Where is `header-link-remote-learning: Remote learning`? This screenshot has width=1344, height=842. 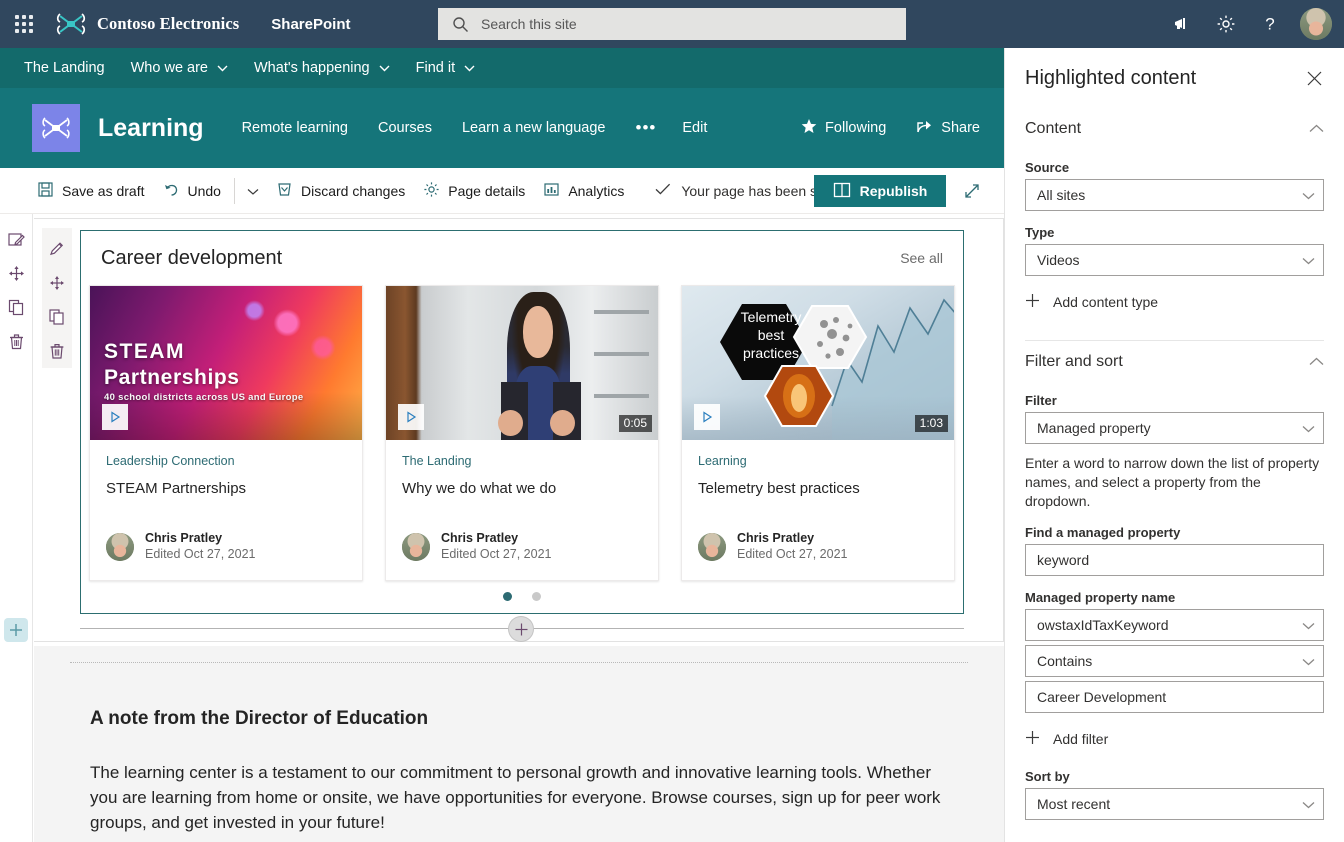
header-link-remote-learning: Remote learning is located at coordinates (295, 128).